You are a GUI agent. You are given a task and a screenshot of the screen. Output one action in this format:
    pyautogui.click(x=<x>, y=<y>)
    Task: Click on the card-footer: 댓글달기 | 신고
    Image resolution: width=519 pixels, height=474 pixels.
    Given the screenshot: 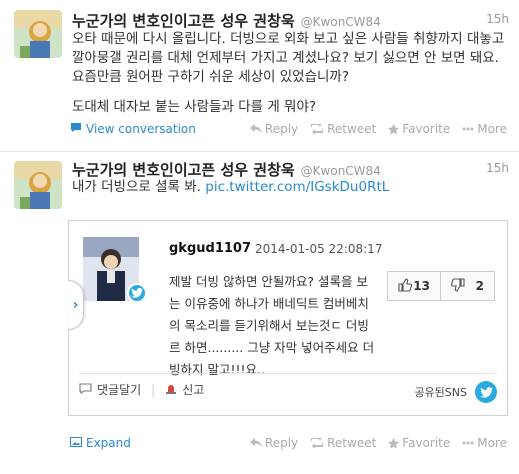 What is the action you would take?
    pyautogui.click(x=141, y=389)
    